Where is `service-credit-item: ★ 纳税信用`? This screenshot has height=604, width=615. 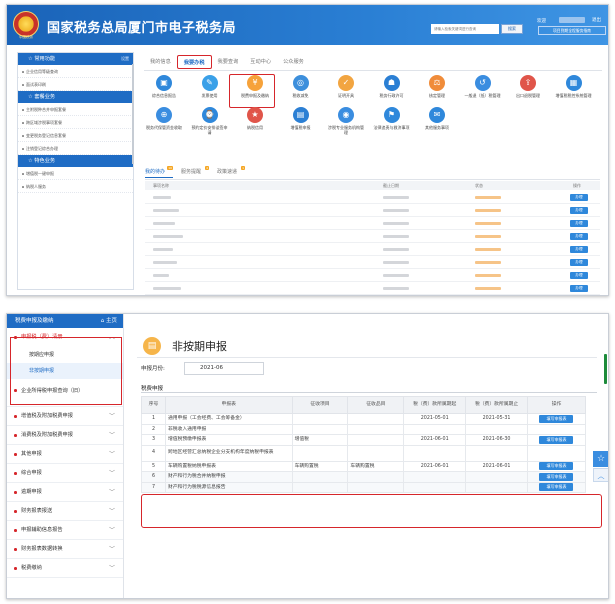
service-credit-item: ★ 纳税信用 is located at coordinates (255, 118).